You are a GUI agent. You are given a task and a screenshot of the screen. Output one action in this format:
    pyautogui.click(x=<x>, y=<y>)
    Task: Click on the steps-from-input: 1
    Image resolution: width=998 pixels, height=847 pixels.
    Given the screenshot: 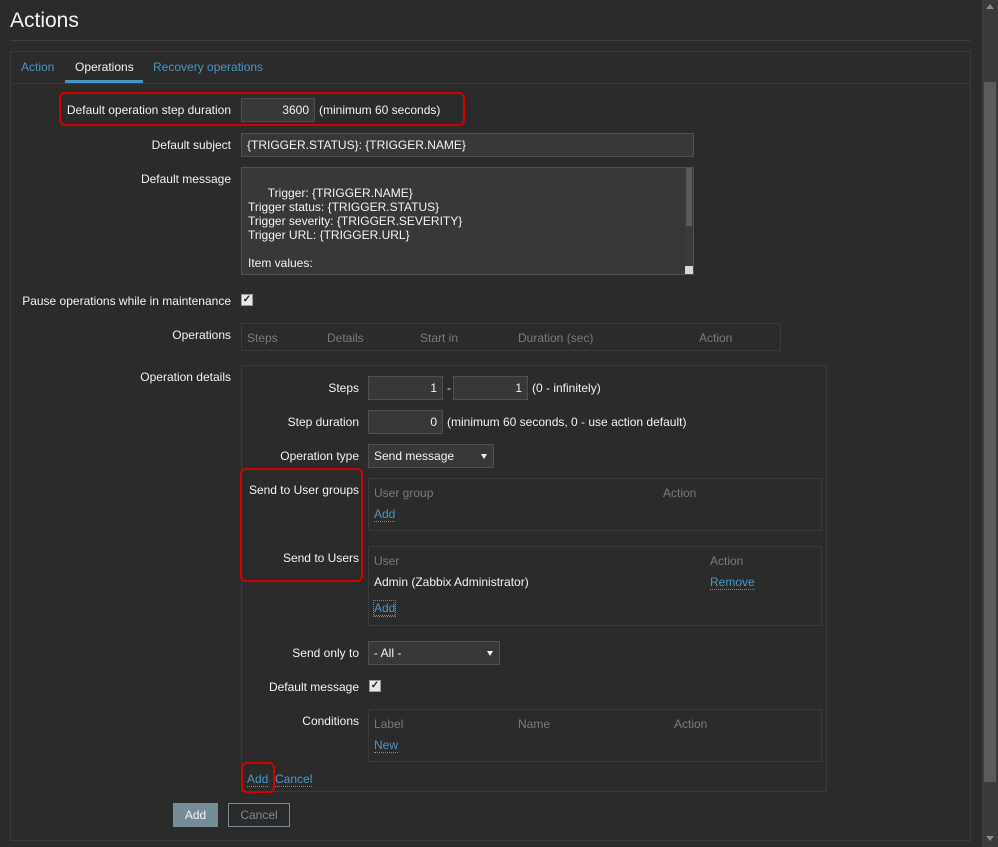 What is the action you would take?
    pyautogui.click(x=405, y=388)
    